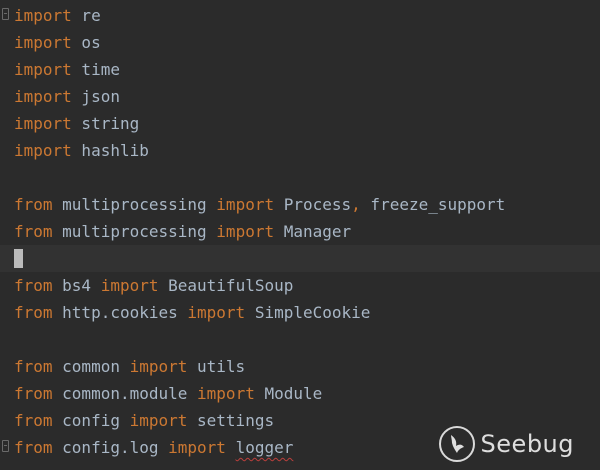 Image resolution: width=600 pixels, height=470 pixels. I want to click on module-name: common, so click(91, 366).